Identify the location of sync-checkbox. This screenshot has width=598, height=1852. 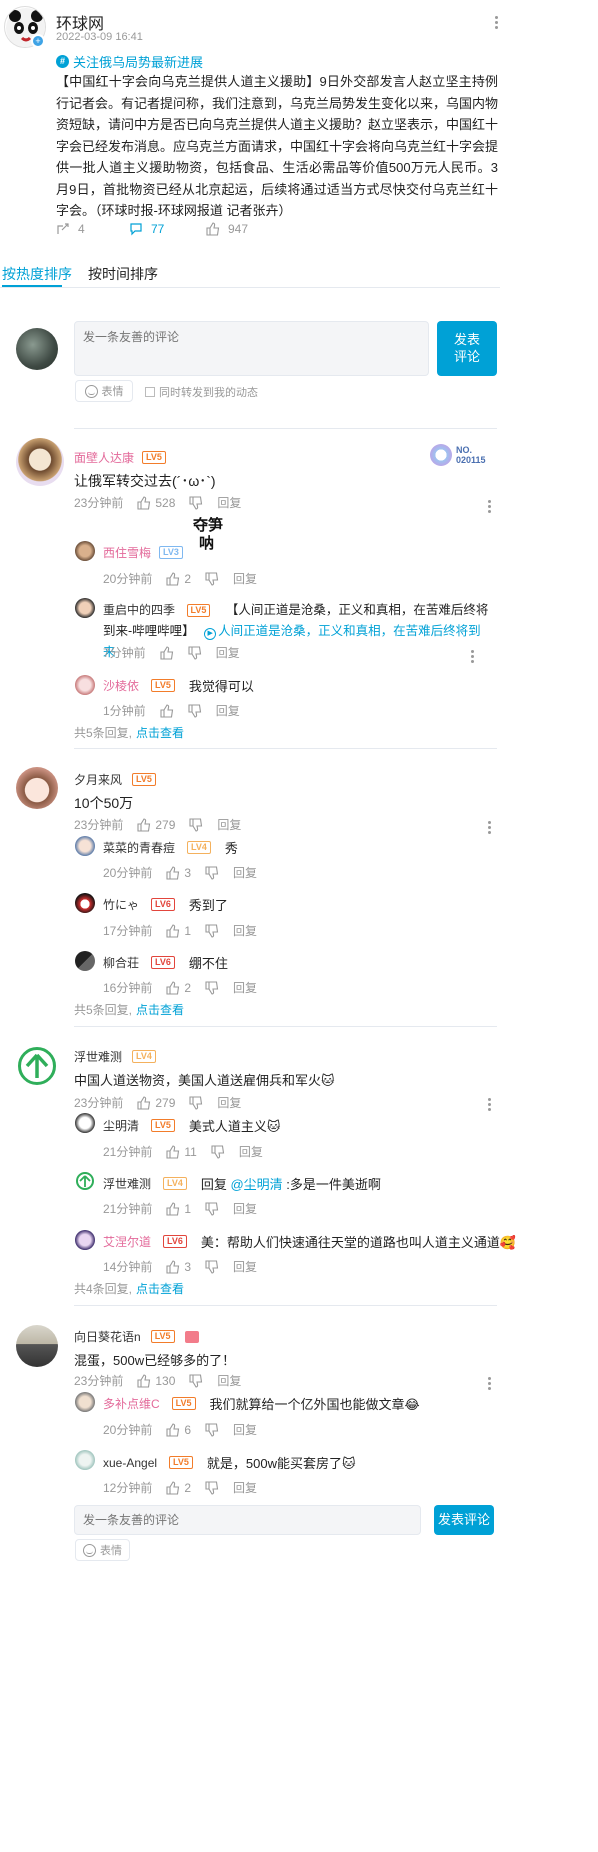
(150, 392).